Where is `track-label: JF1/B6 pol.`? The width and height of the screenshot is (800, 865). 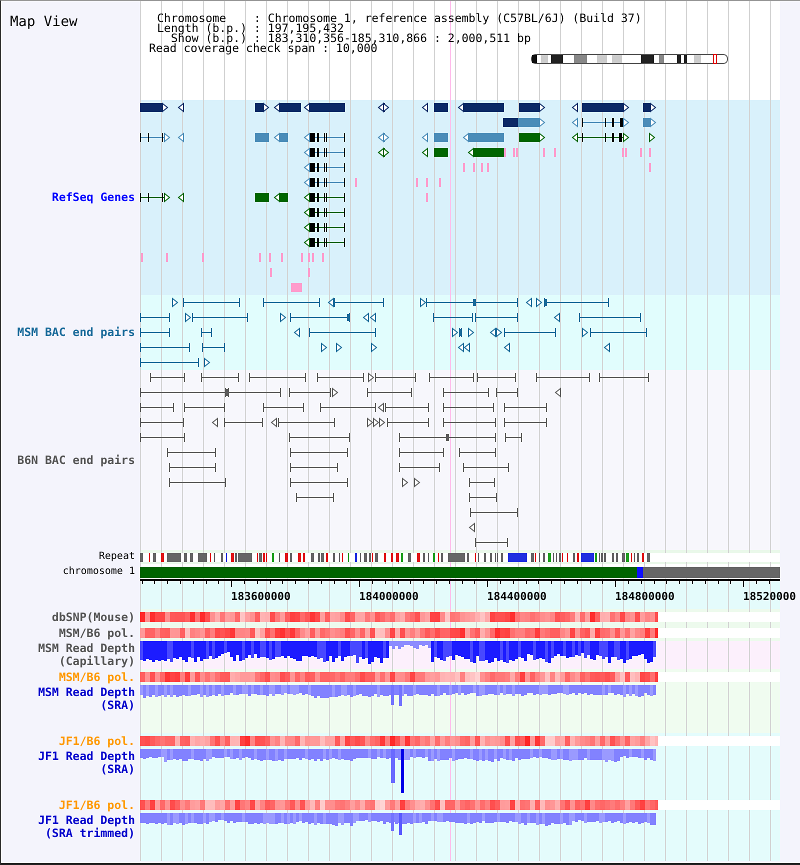
track-label: JF1/B6 pol. is located at coordinates (96, 741).